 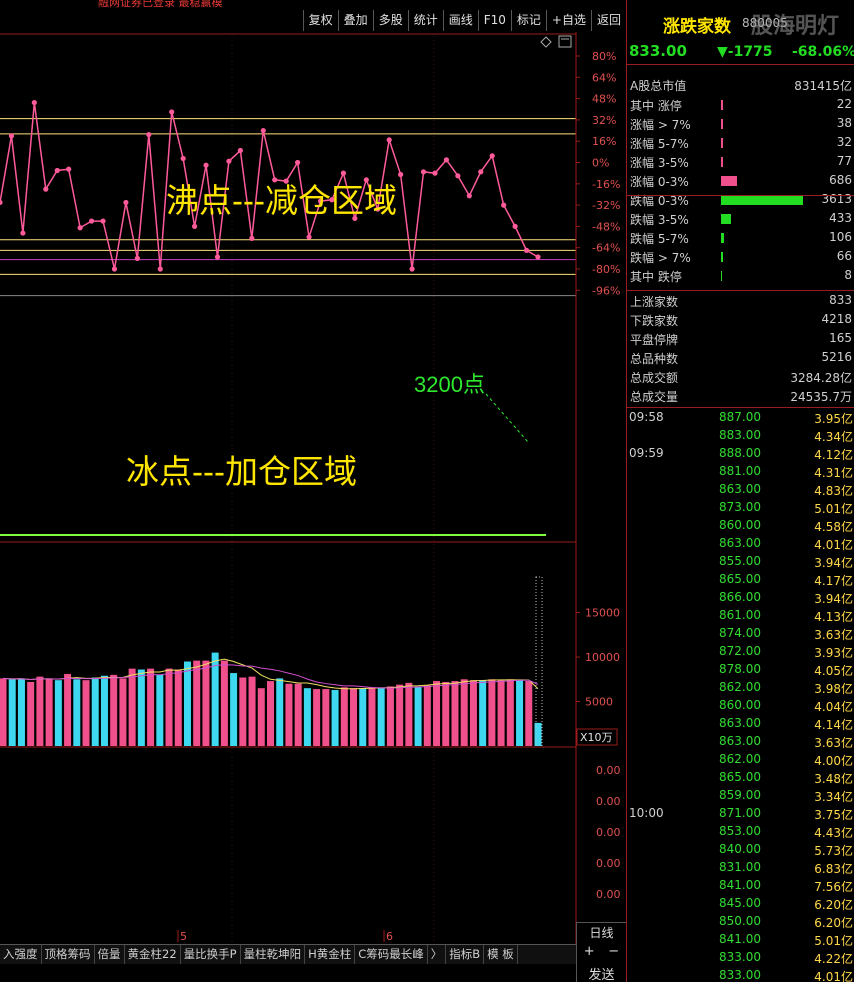 I want to click on indicator-tab: 顶格筹码, so click(x=68, y=954).